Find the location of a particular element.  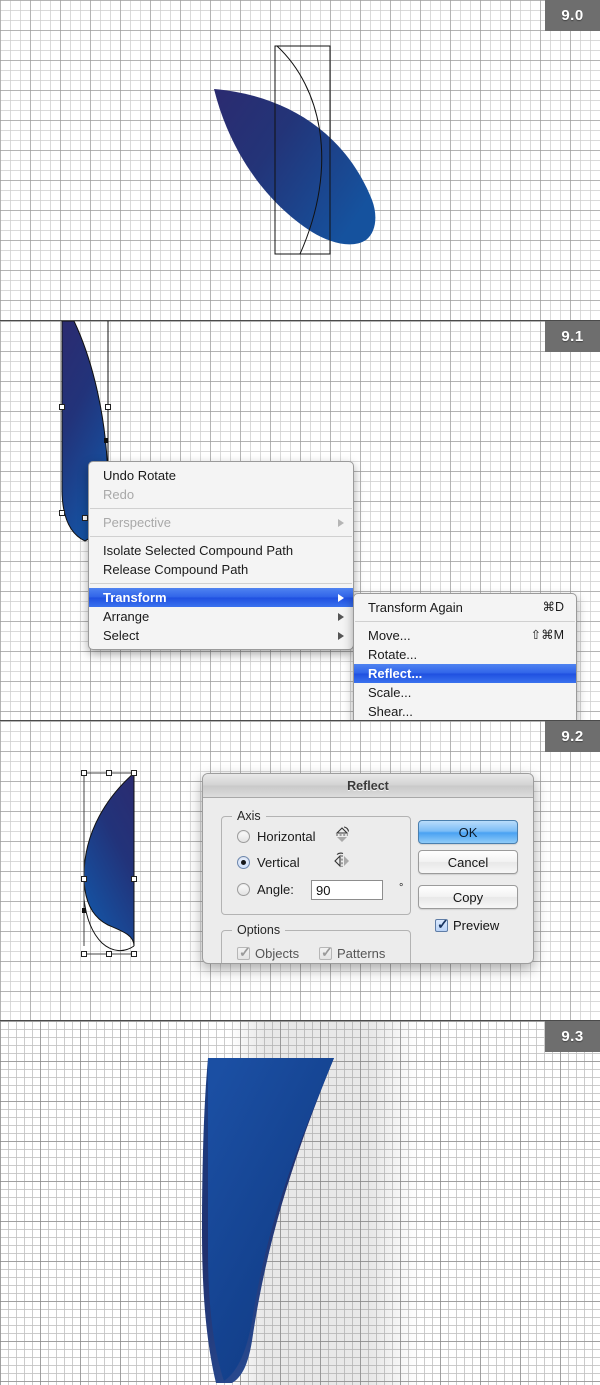

menu-item-label: Perspective is located at coordinates (137, 522).